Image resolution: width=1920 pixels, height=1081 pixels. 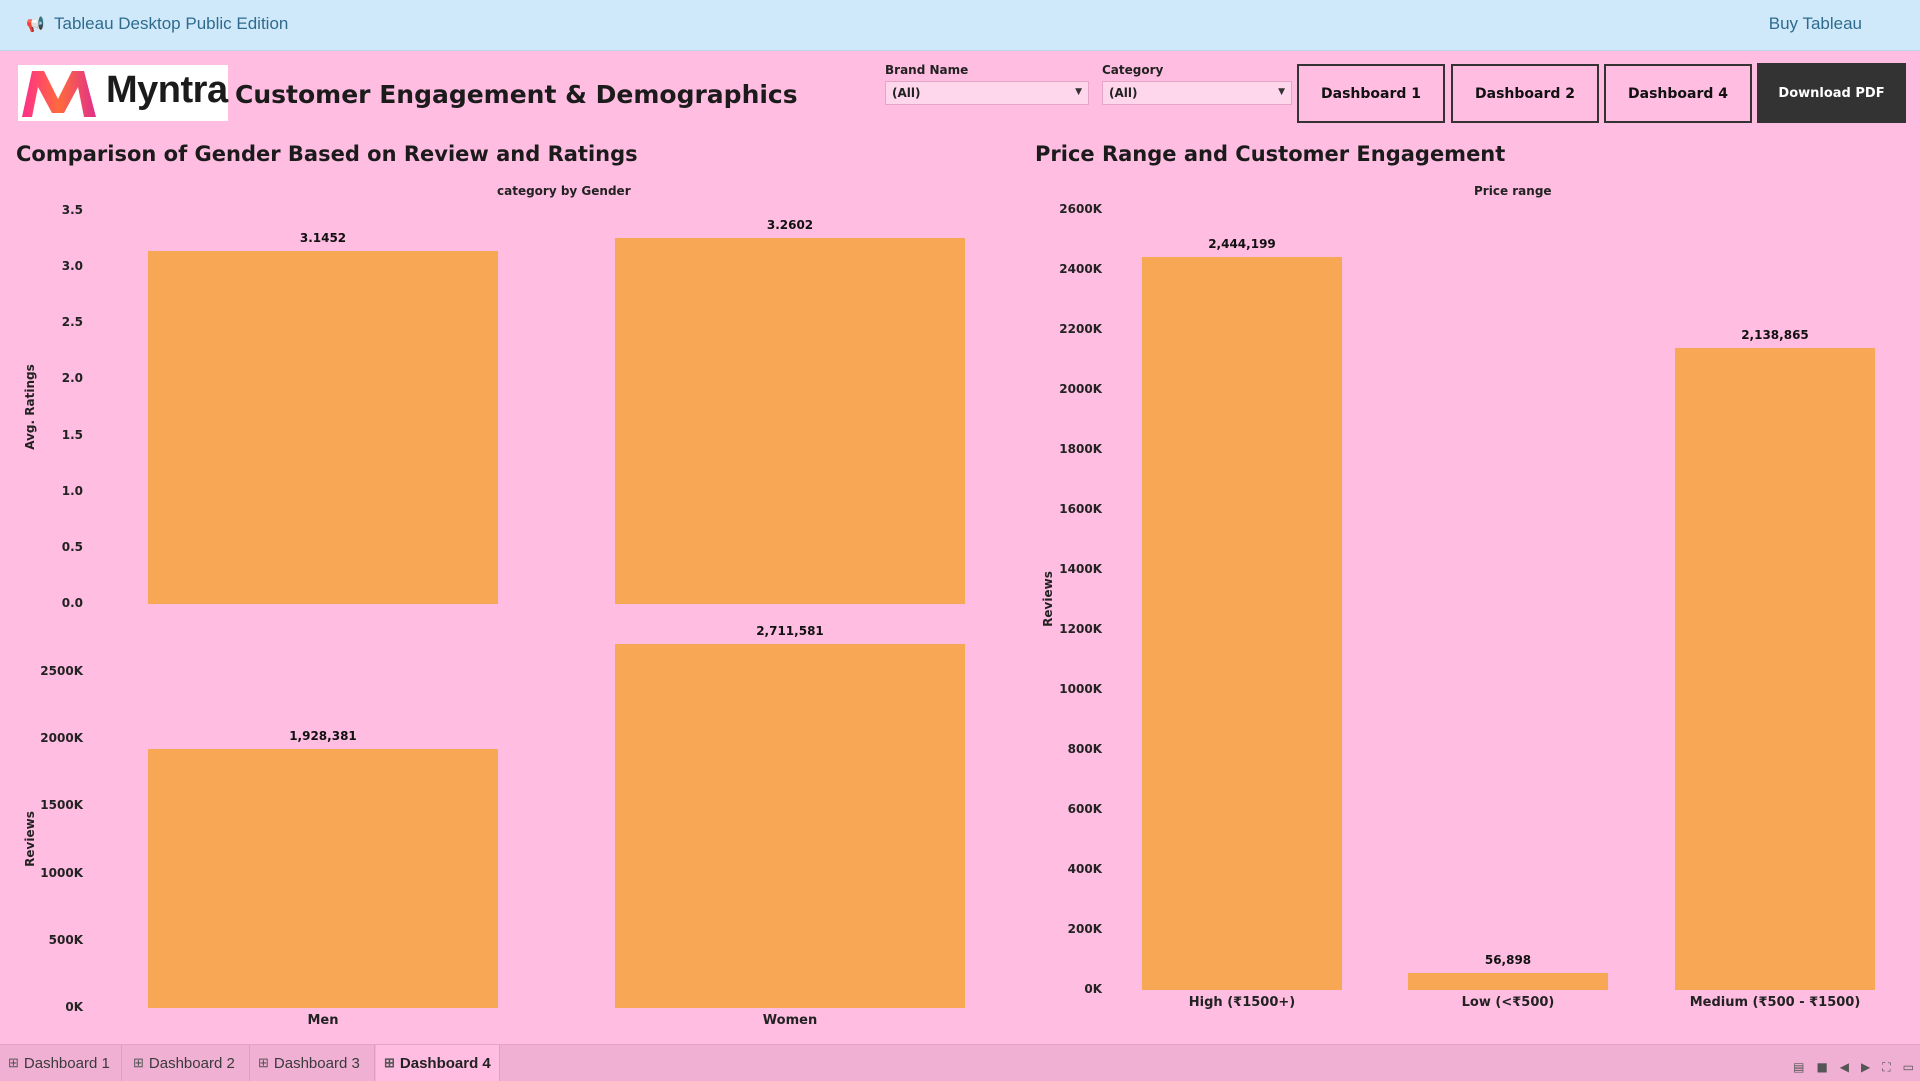 I want to click on bar-data-label: 56,898, so click(x=1508, y=959).